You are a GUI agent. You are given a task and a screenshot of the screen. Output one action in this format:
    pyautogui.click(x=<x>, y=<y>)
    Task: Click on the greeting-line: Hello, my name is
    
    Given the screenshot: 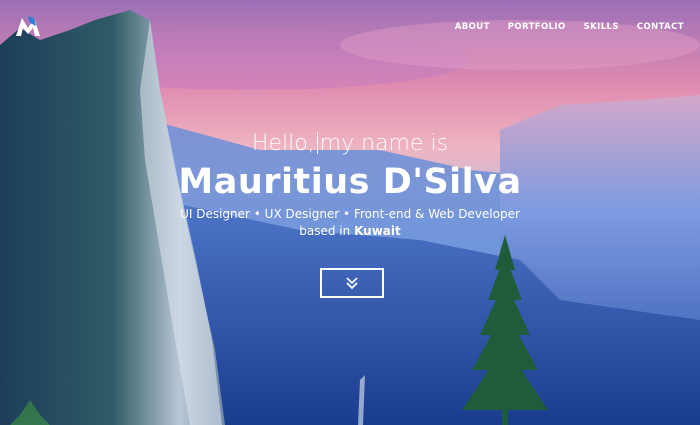 What is the action you would take?
    pyautogui.click(x=350, y=143)
    